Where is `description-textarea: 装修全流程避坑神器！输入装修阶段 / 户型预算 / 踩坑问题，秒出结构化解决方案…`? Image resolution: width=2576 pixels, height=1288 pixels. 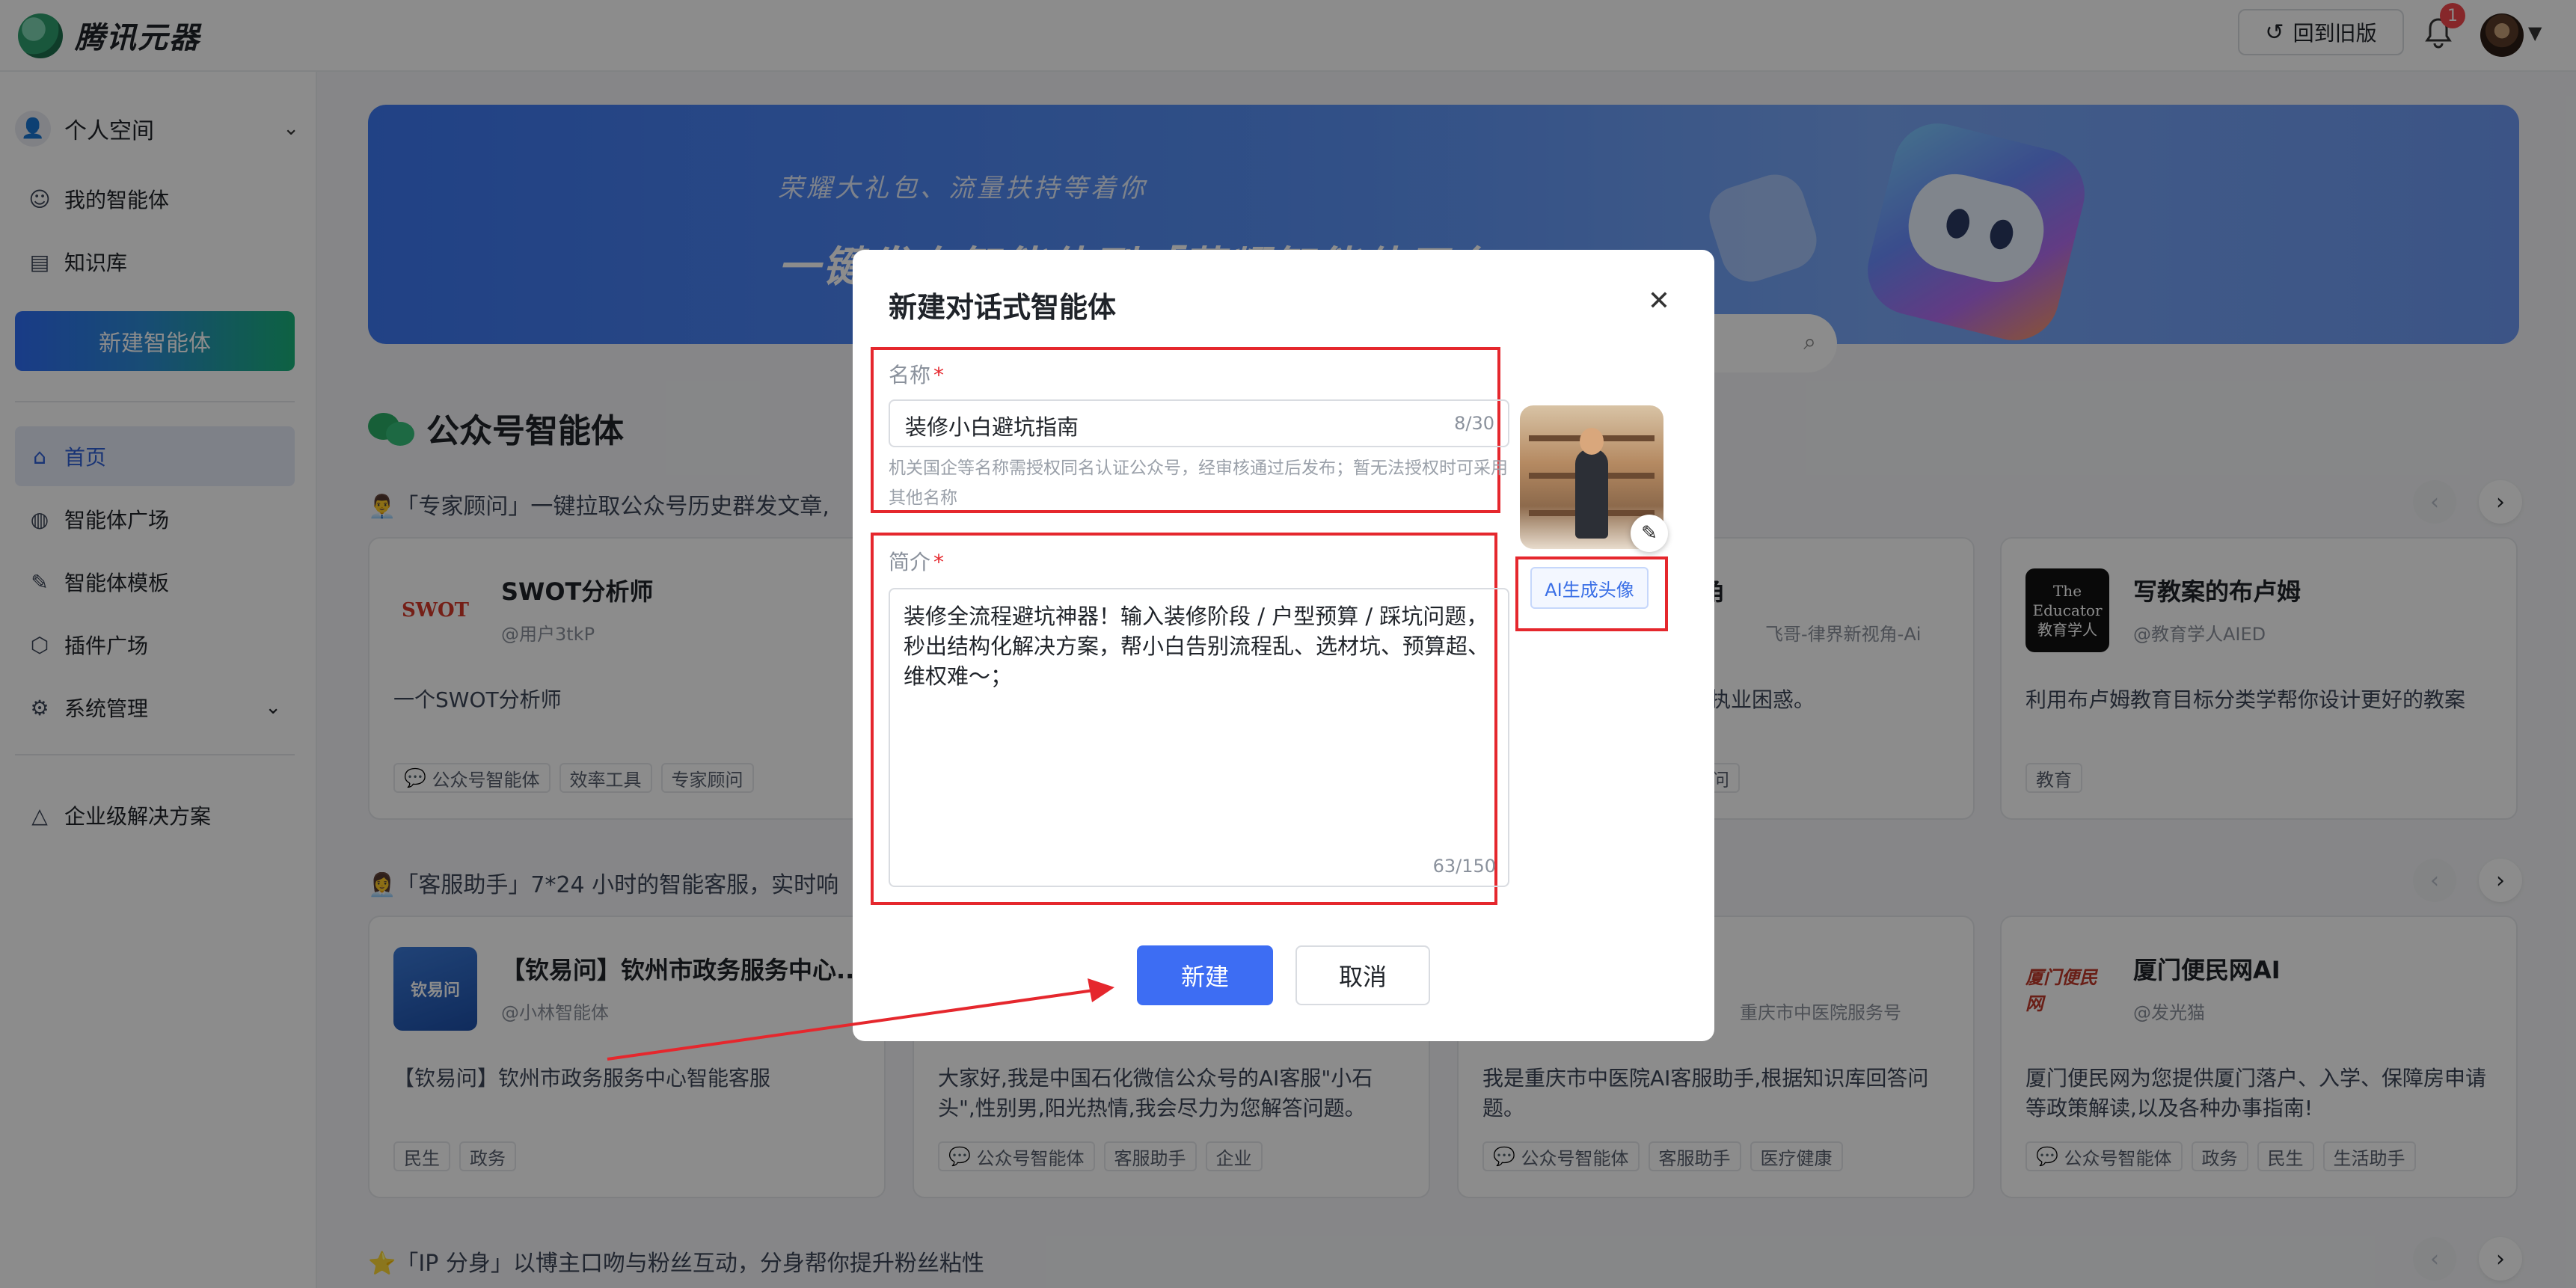 description-textarea: 装修全流程避坑神器！输入装修阶段 / 户型预算 / 踩坑问题，秒出结构化解决方案… is located at coordinates (1199, 737).